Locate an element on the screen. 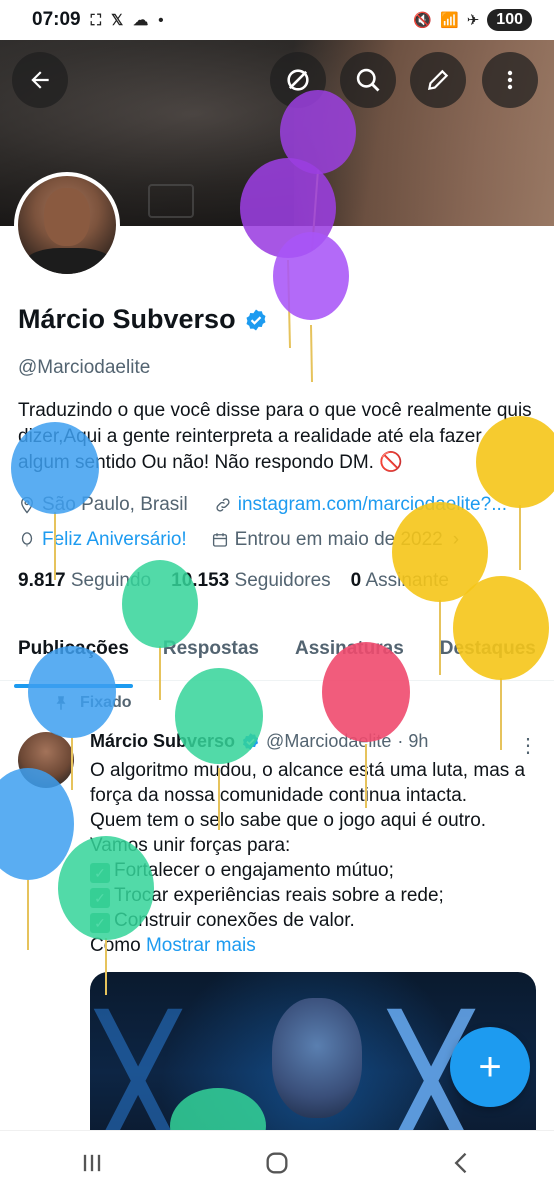 The height and width of the screenshot is (1201, 554). plus-icon: + is located at coordinates (490, 1066).